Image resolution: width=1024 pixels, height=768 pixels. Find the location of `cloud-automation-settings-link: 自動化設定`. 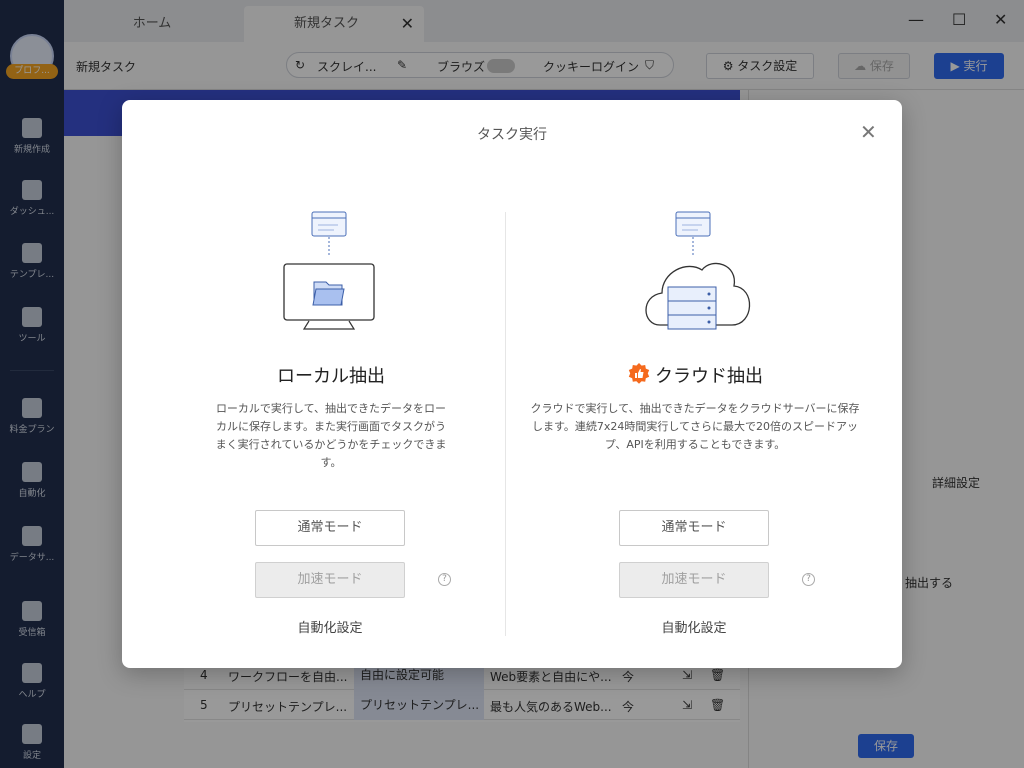

cloud-automation-settings-link: 自動化設定 is located at coordinates (694, 626).